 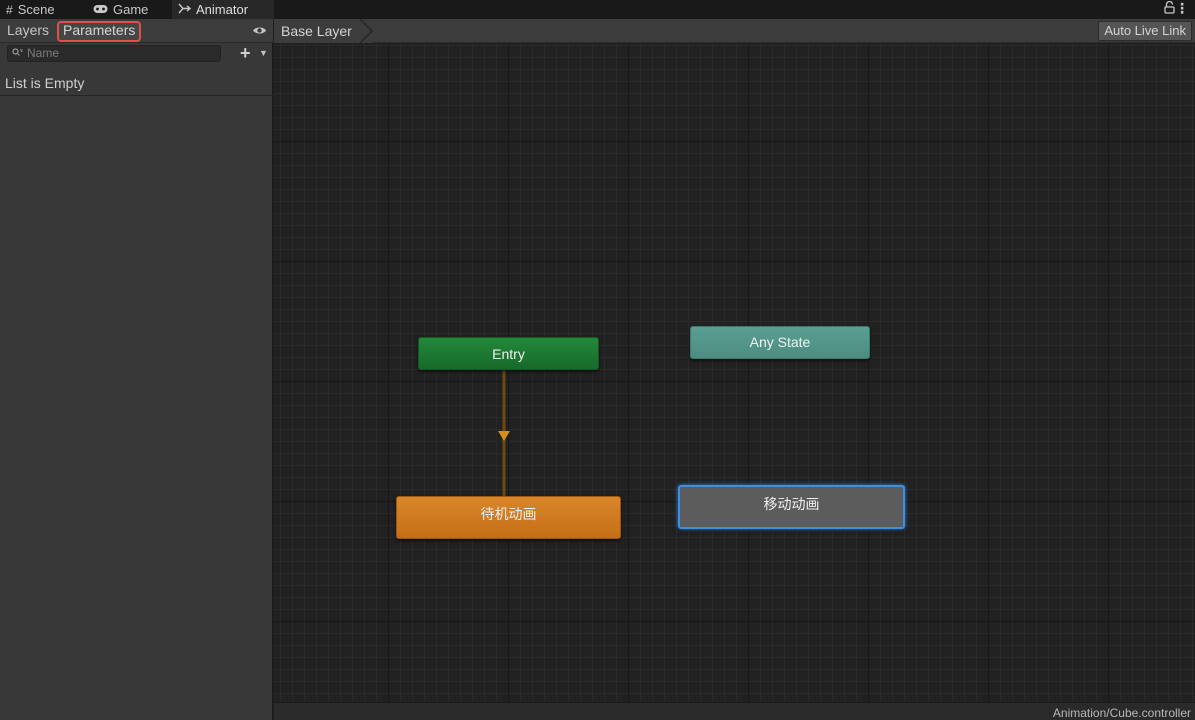 What do you see at coordinates (734, 711) in the screenshot?
I see `status-bar: Animation/Cube.controller` at bounding box center [734, 711].